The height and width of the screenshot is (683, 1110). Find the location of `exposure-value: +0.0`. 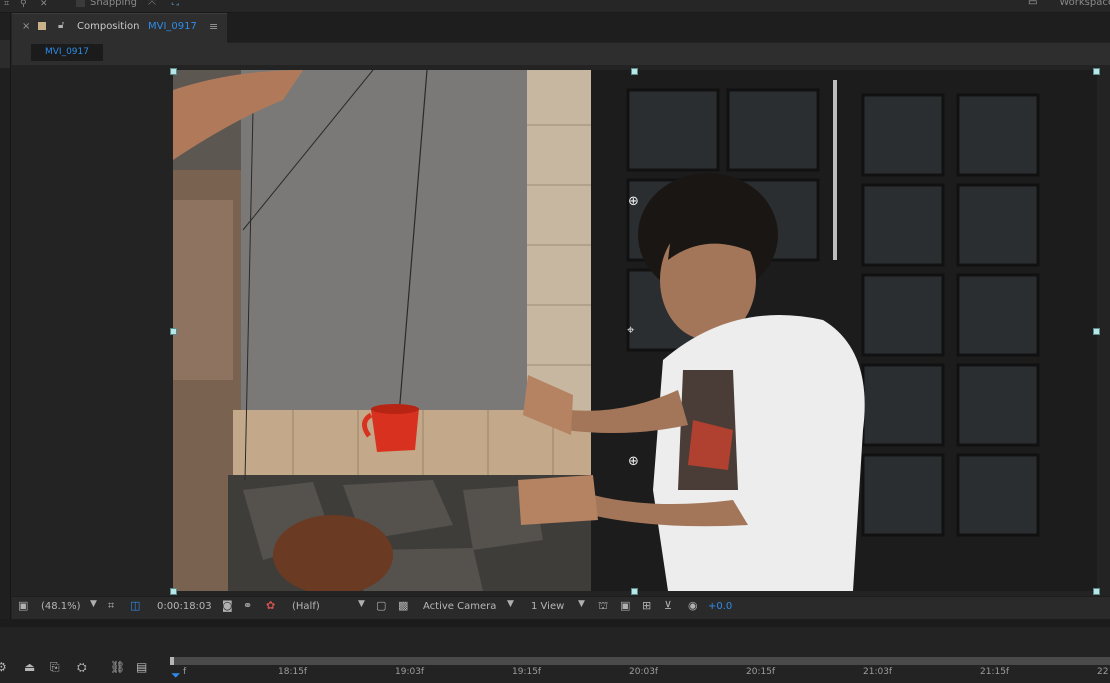

exposure-value: +0.0 is located at coordinates (720, 606).